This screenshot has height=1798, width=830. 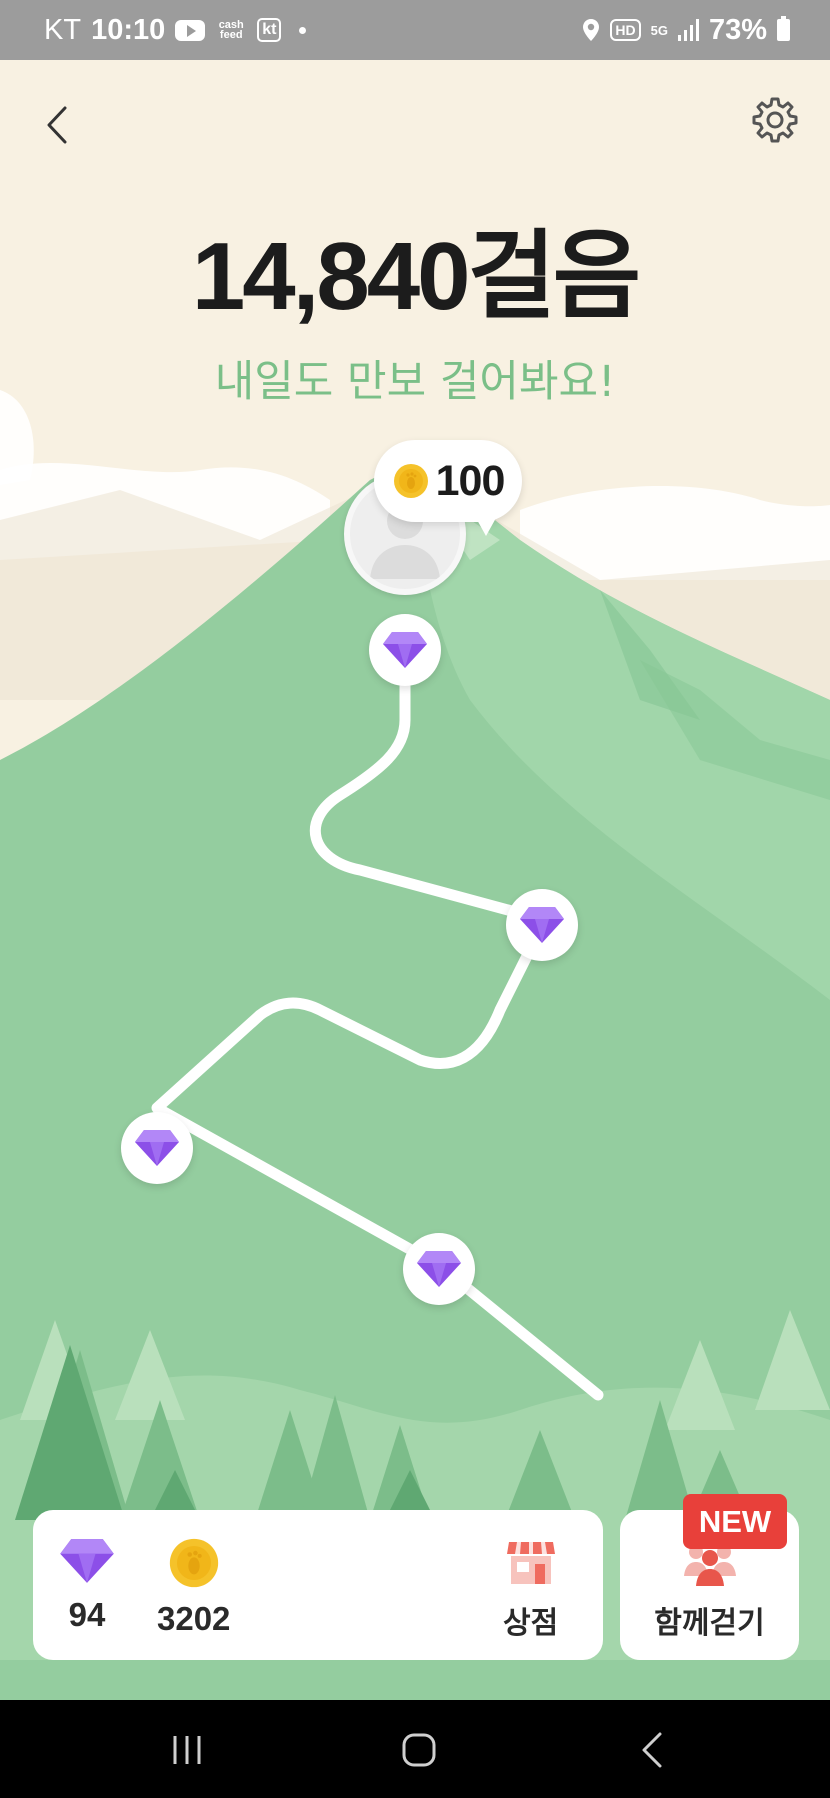 What do you see at coordinates (735, 1521) in the screenshot?
I see `new-badge: NEW` at bounding box center [735, 1521].